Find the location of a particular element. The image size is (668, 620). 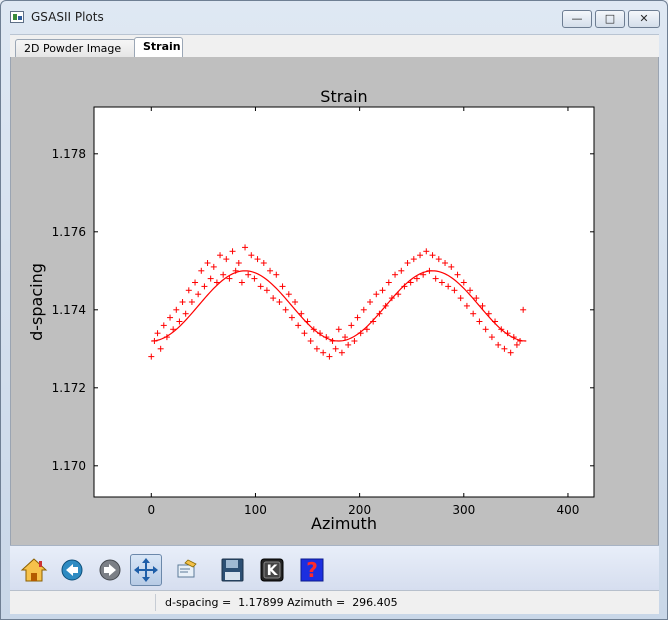

pan-icon is located at coordinates (146, 570).